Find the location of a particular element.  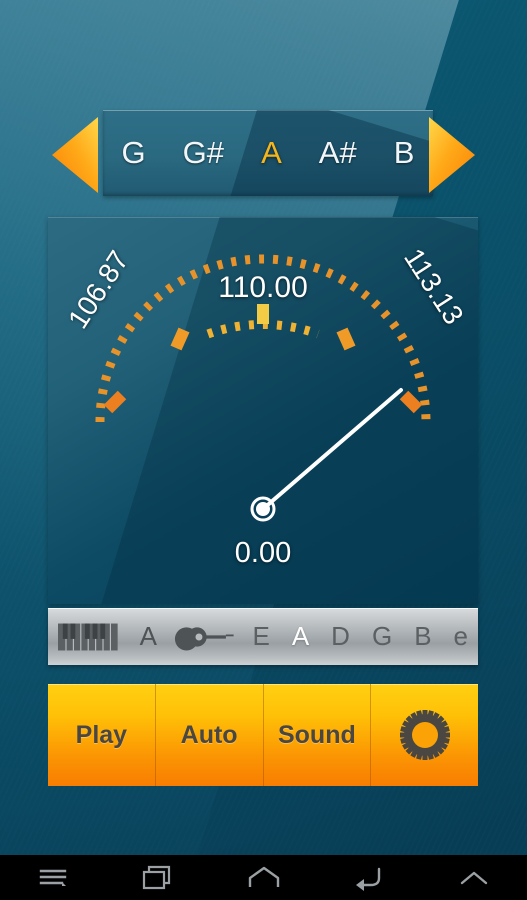

menu-button is located at coordinates (52, 878).